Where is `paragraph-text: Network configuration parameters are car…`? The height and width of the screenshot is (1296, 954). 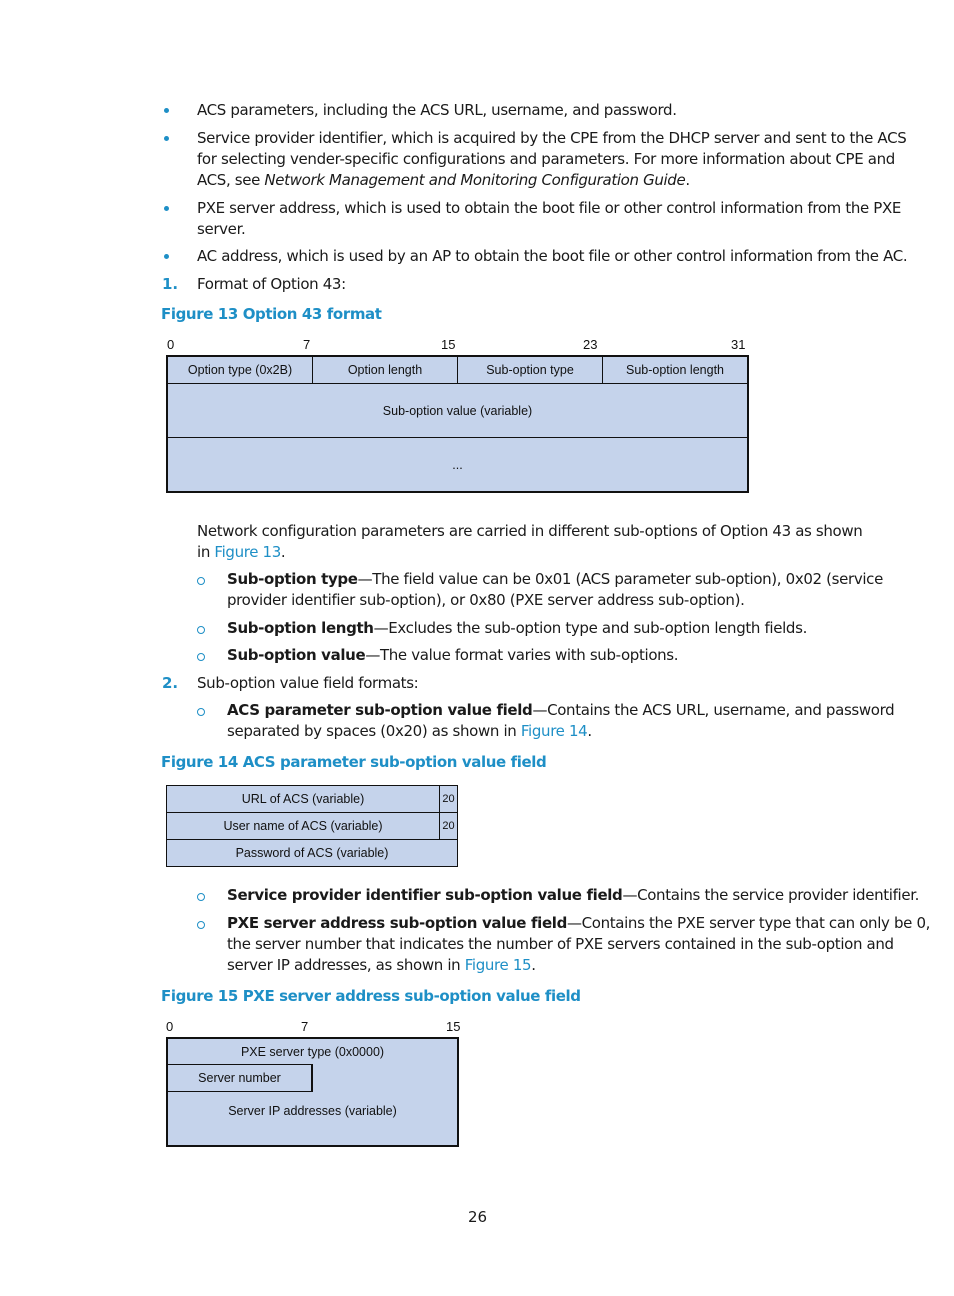 paragraph-text: Network configuration parameters are car… is located at coordinates (530, 531).